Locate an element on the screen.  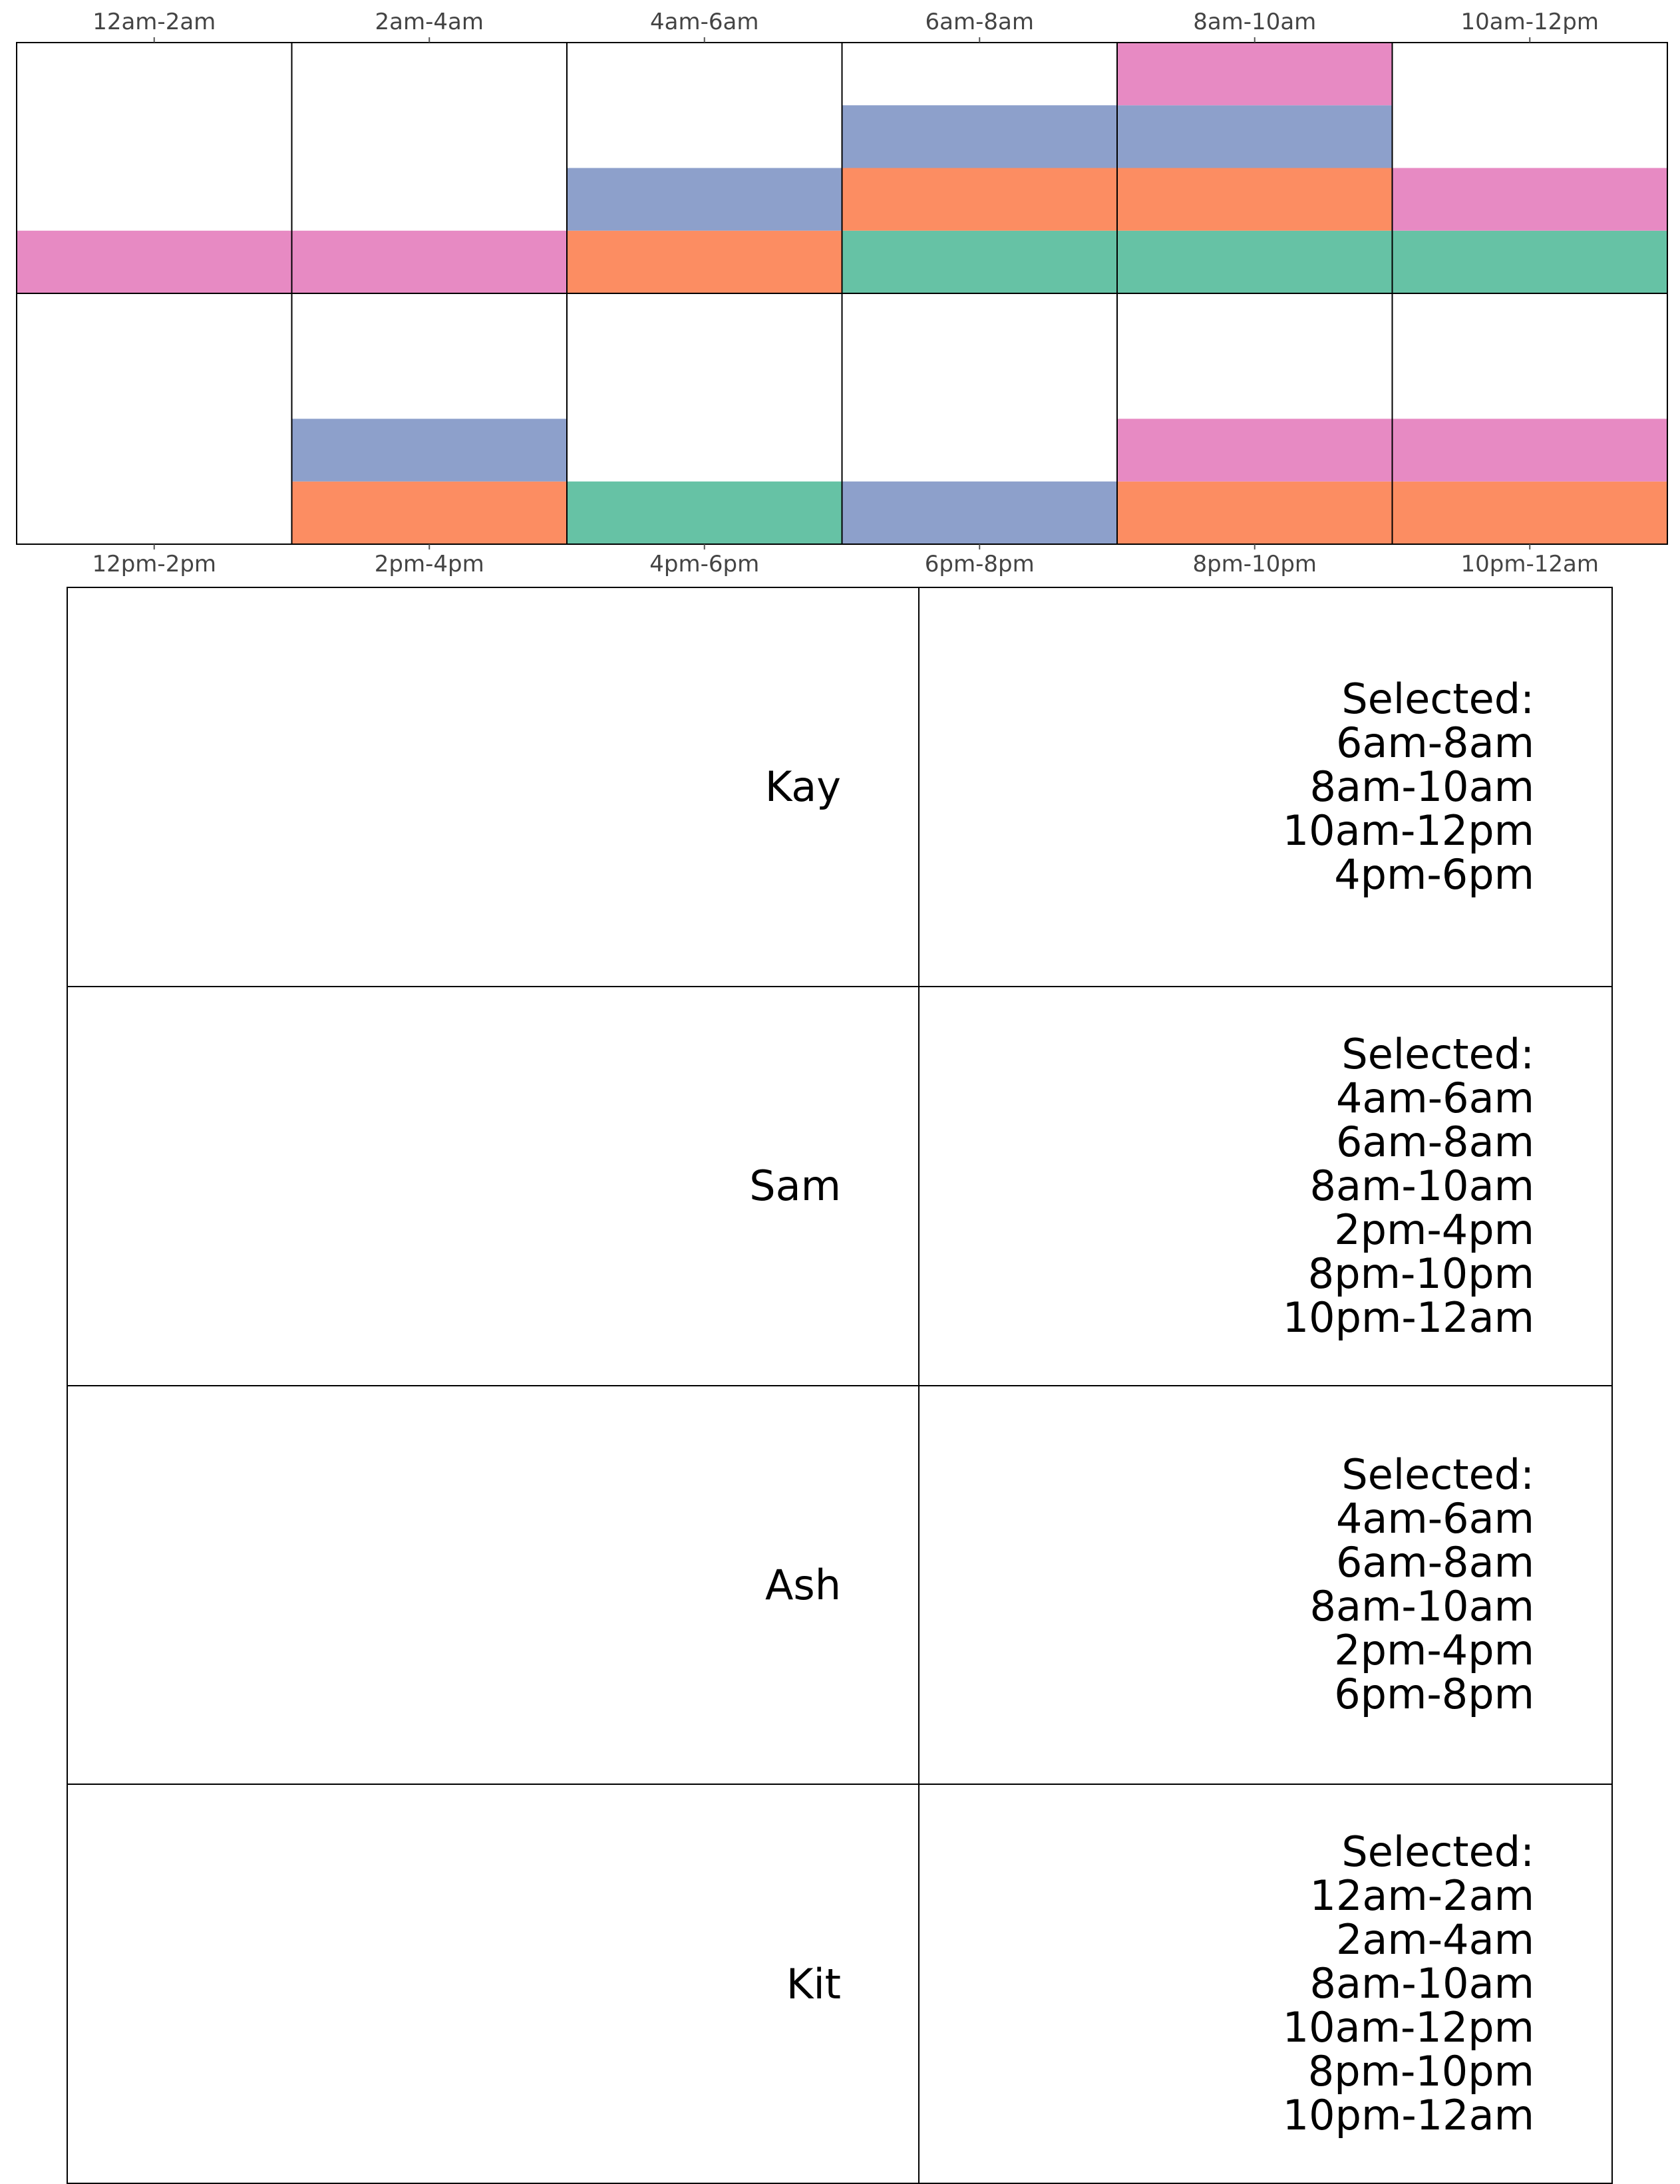
person-name: Ash is located at coordinates (493, 1585).